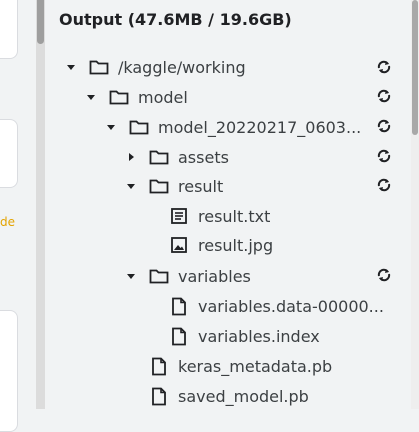  I want to click on tree-item-kaggle-working: /kaggle/working, so click(223, 67).